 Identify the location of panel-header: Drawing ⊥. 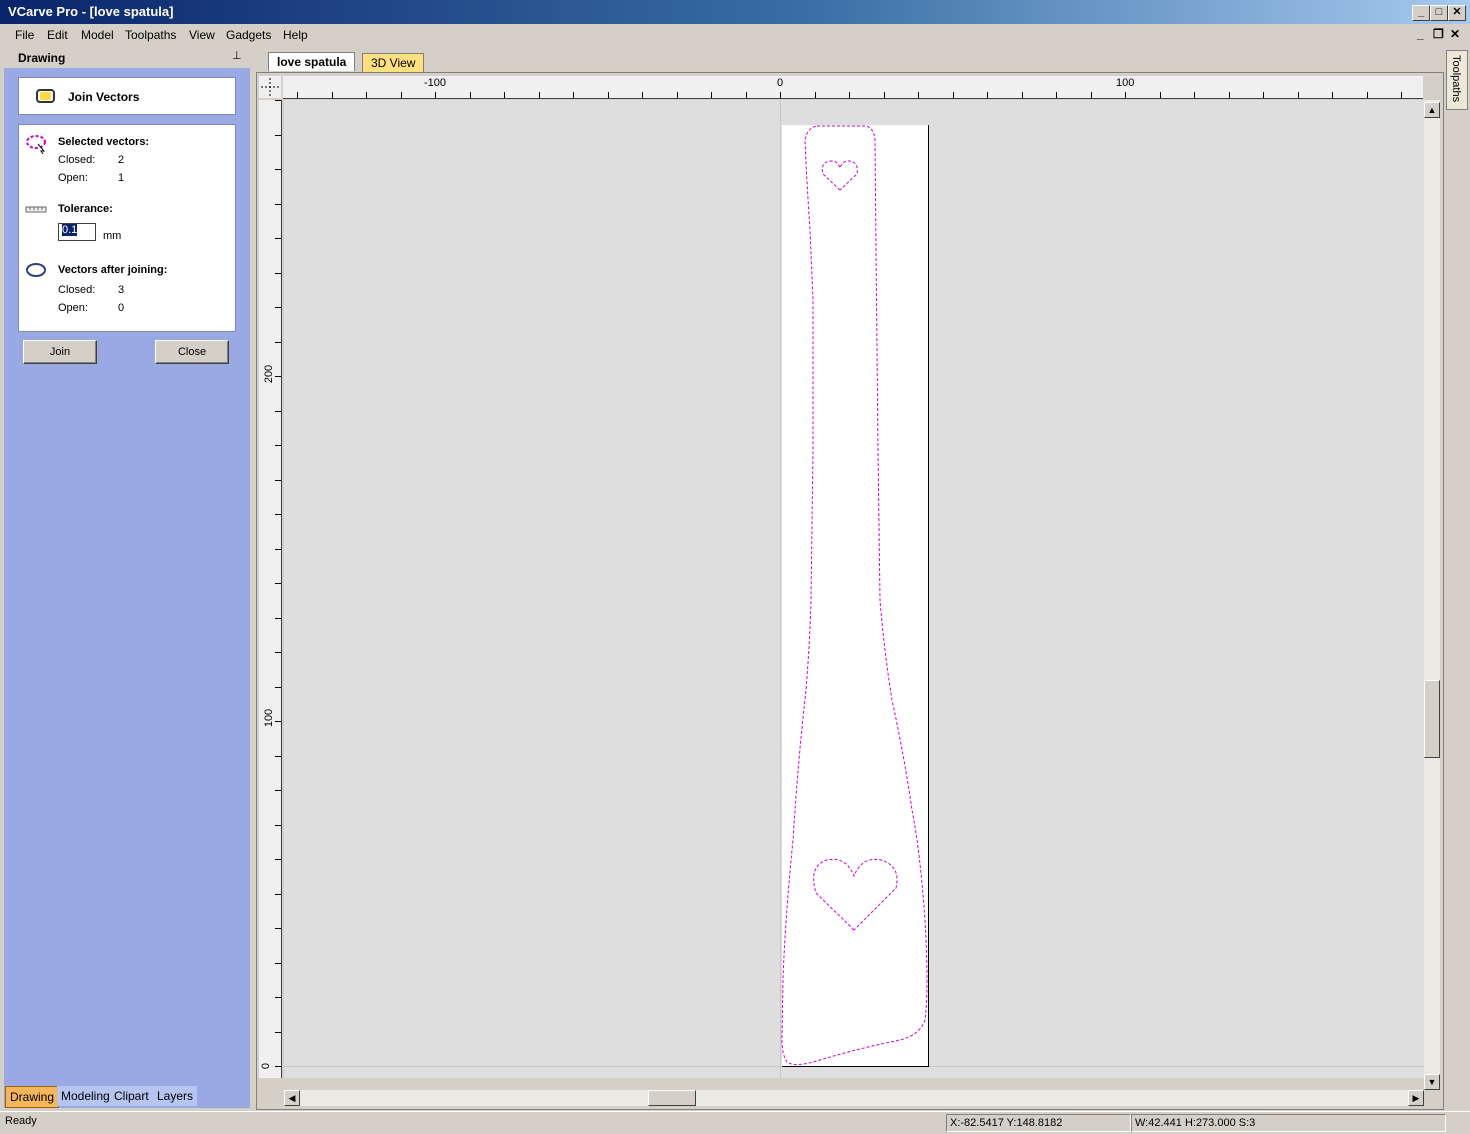
(127, 57).